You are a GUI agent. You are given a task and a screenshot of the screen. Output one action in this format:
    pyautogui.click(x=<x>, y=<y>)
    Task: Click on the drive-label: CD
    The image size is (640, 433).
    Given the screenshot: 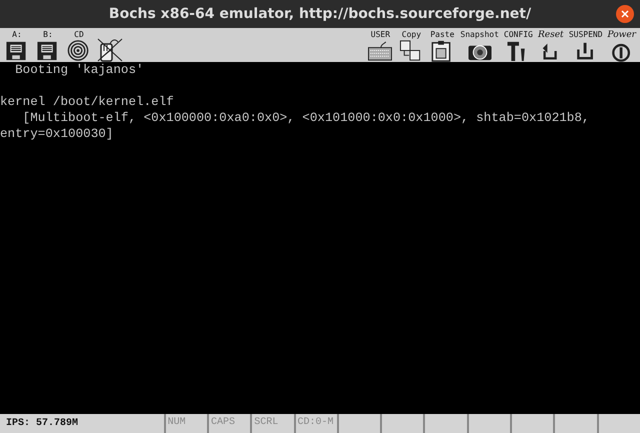 What is the action you would take?
    pyautogui.click(x=79, y=34)
    